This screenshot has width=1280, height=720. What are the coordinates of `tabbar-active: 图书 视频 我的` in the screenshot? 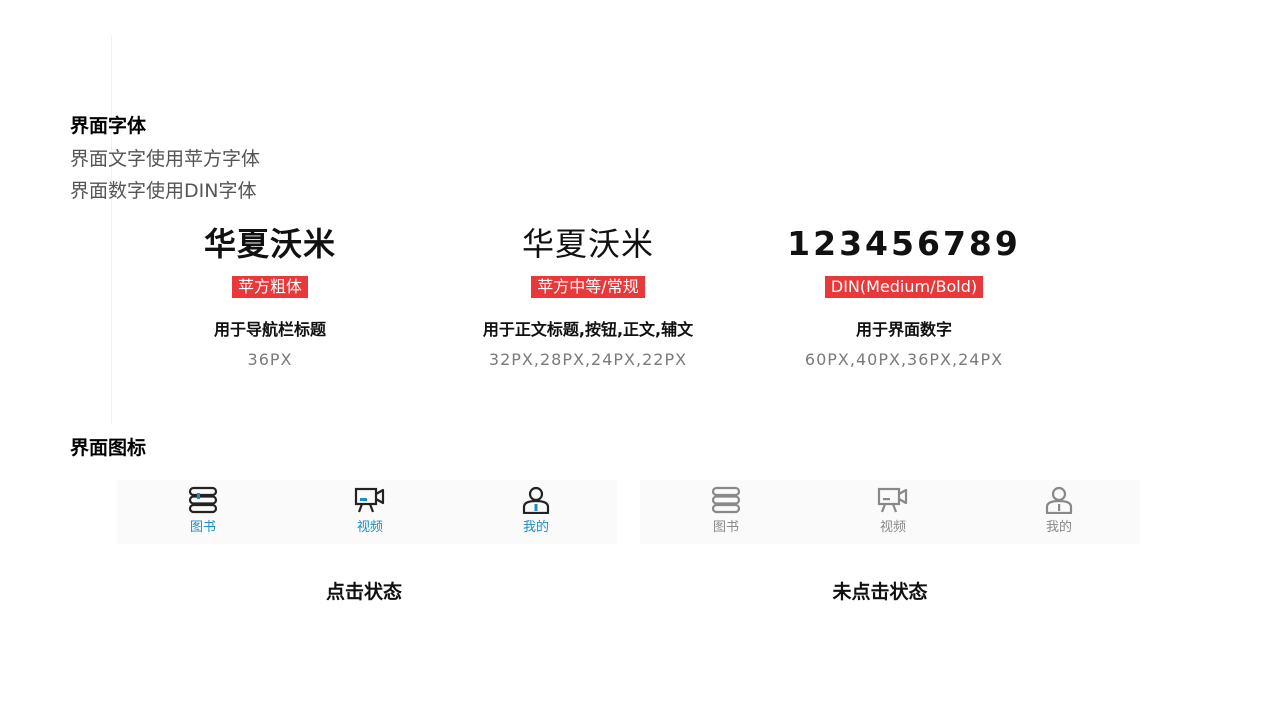 It's located at (367, 512).